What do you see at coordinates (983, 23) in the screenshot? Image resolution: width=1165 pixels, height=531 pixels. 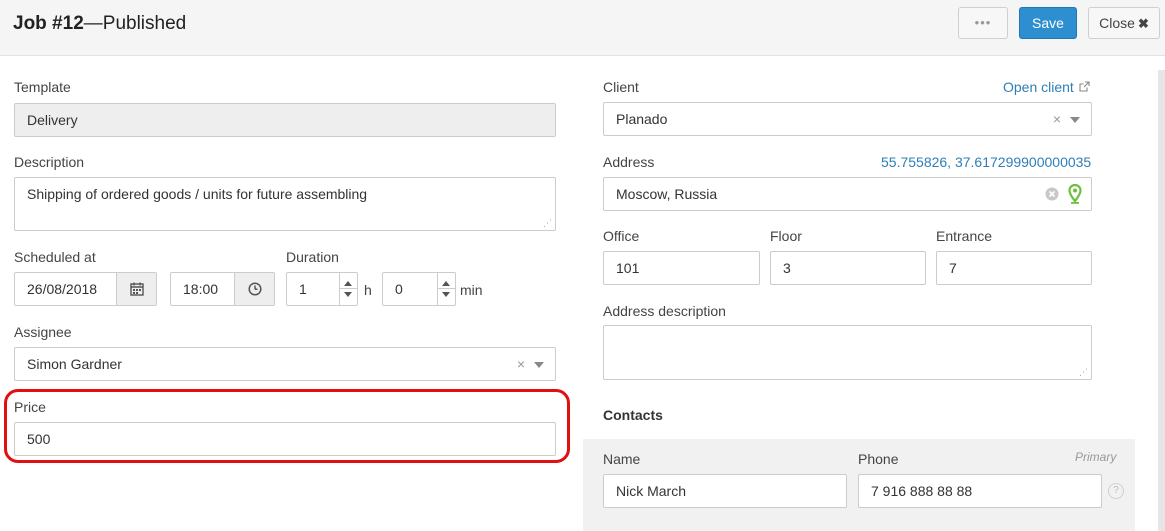 I see `more-button: •••` at bounding box center [983, 23].